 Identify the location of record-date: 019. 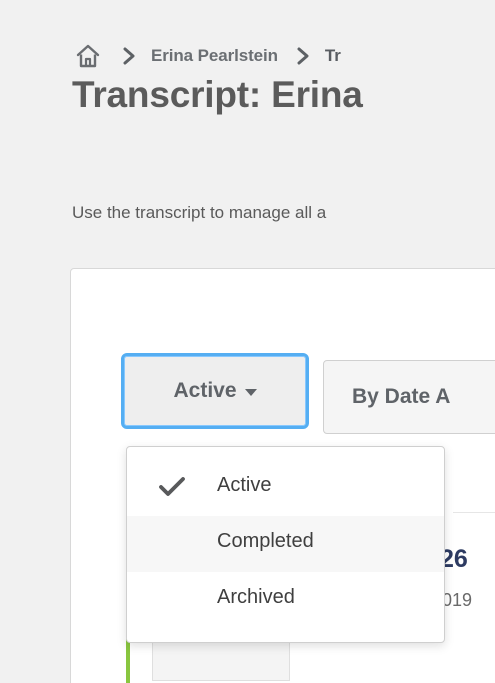
(457, 600).